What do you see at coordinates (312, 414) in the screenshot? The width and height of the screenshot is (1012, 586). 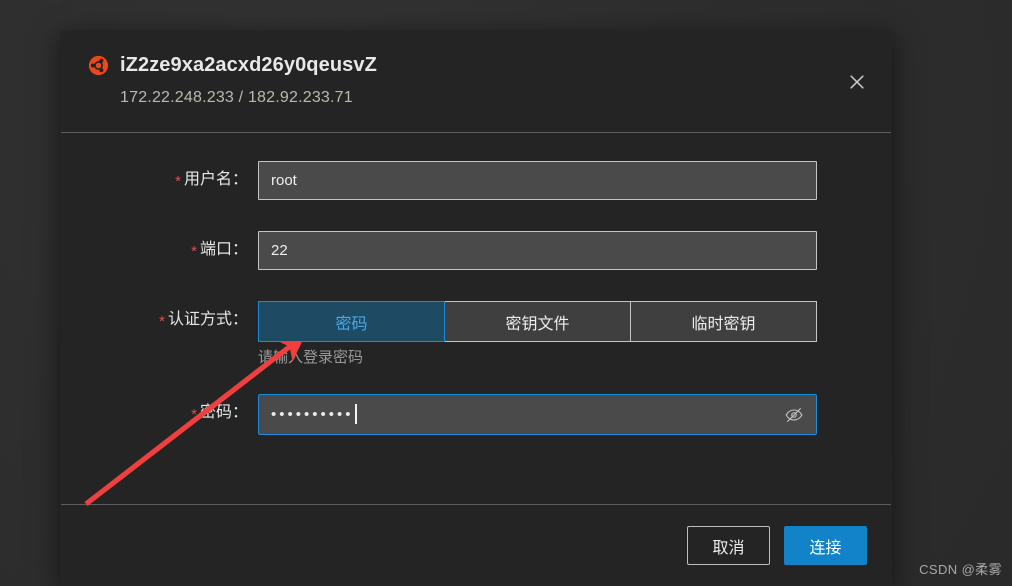 I see `password-masked-value: ••••••••••` at bounding box center [312, 414].